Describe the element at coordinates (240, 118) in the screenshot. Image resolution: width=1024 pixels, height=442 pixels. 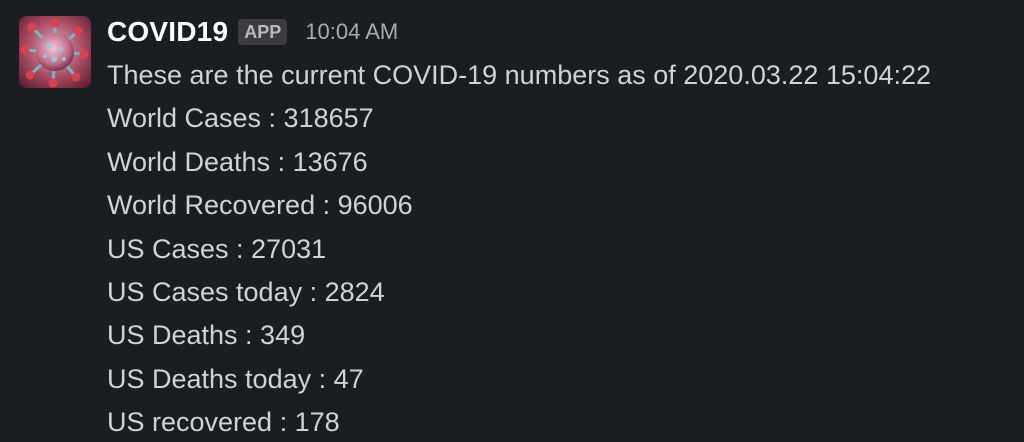
I see `stat-line: World Cases : 318657` at that location.